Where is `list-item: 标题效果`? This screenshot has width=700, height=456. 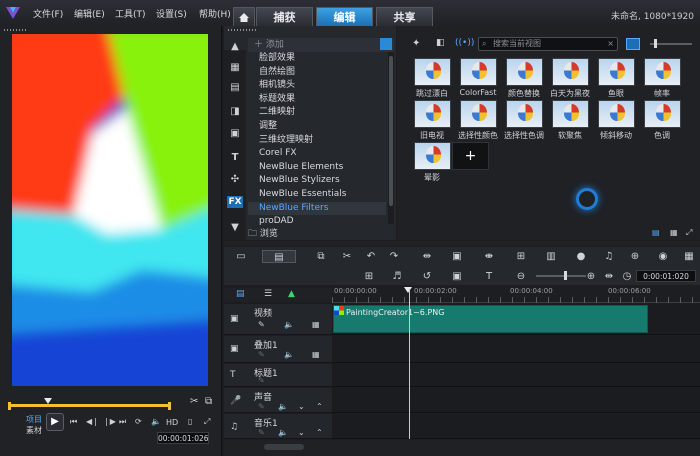 list-item: 标题效果 is located at coordinates (317, 100).